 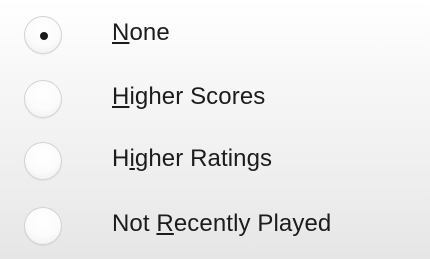 What do you see at coordinates (141, 33) in the screenshot?
I see `radio-label-none: None` at bounding box center [141, 33].